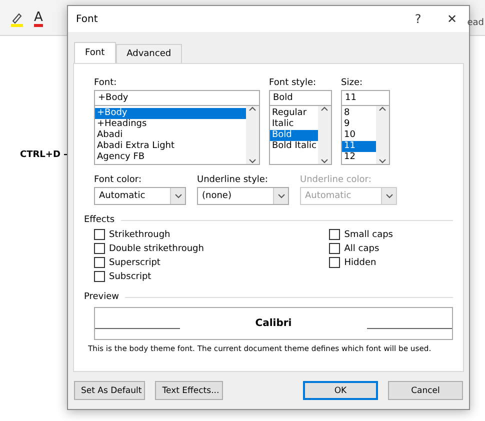 The width and height of the screenshot is (485, 421). I want to click on list-item: Bold Italic, so click(294, 146).